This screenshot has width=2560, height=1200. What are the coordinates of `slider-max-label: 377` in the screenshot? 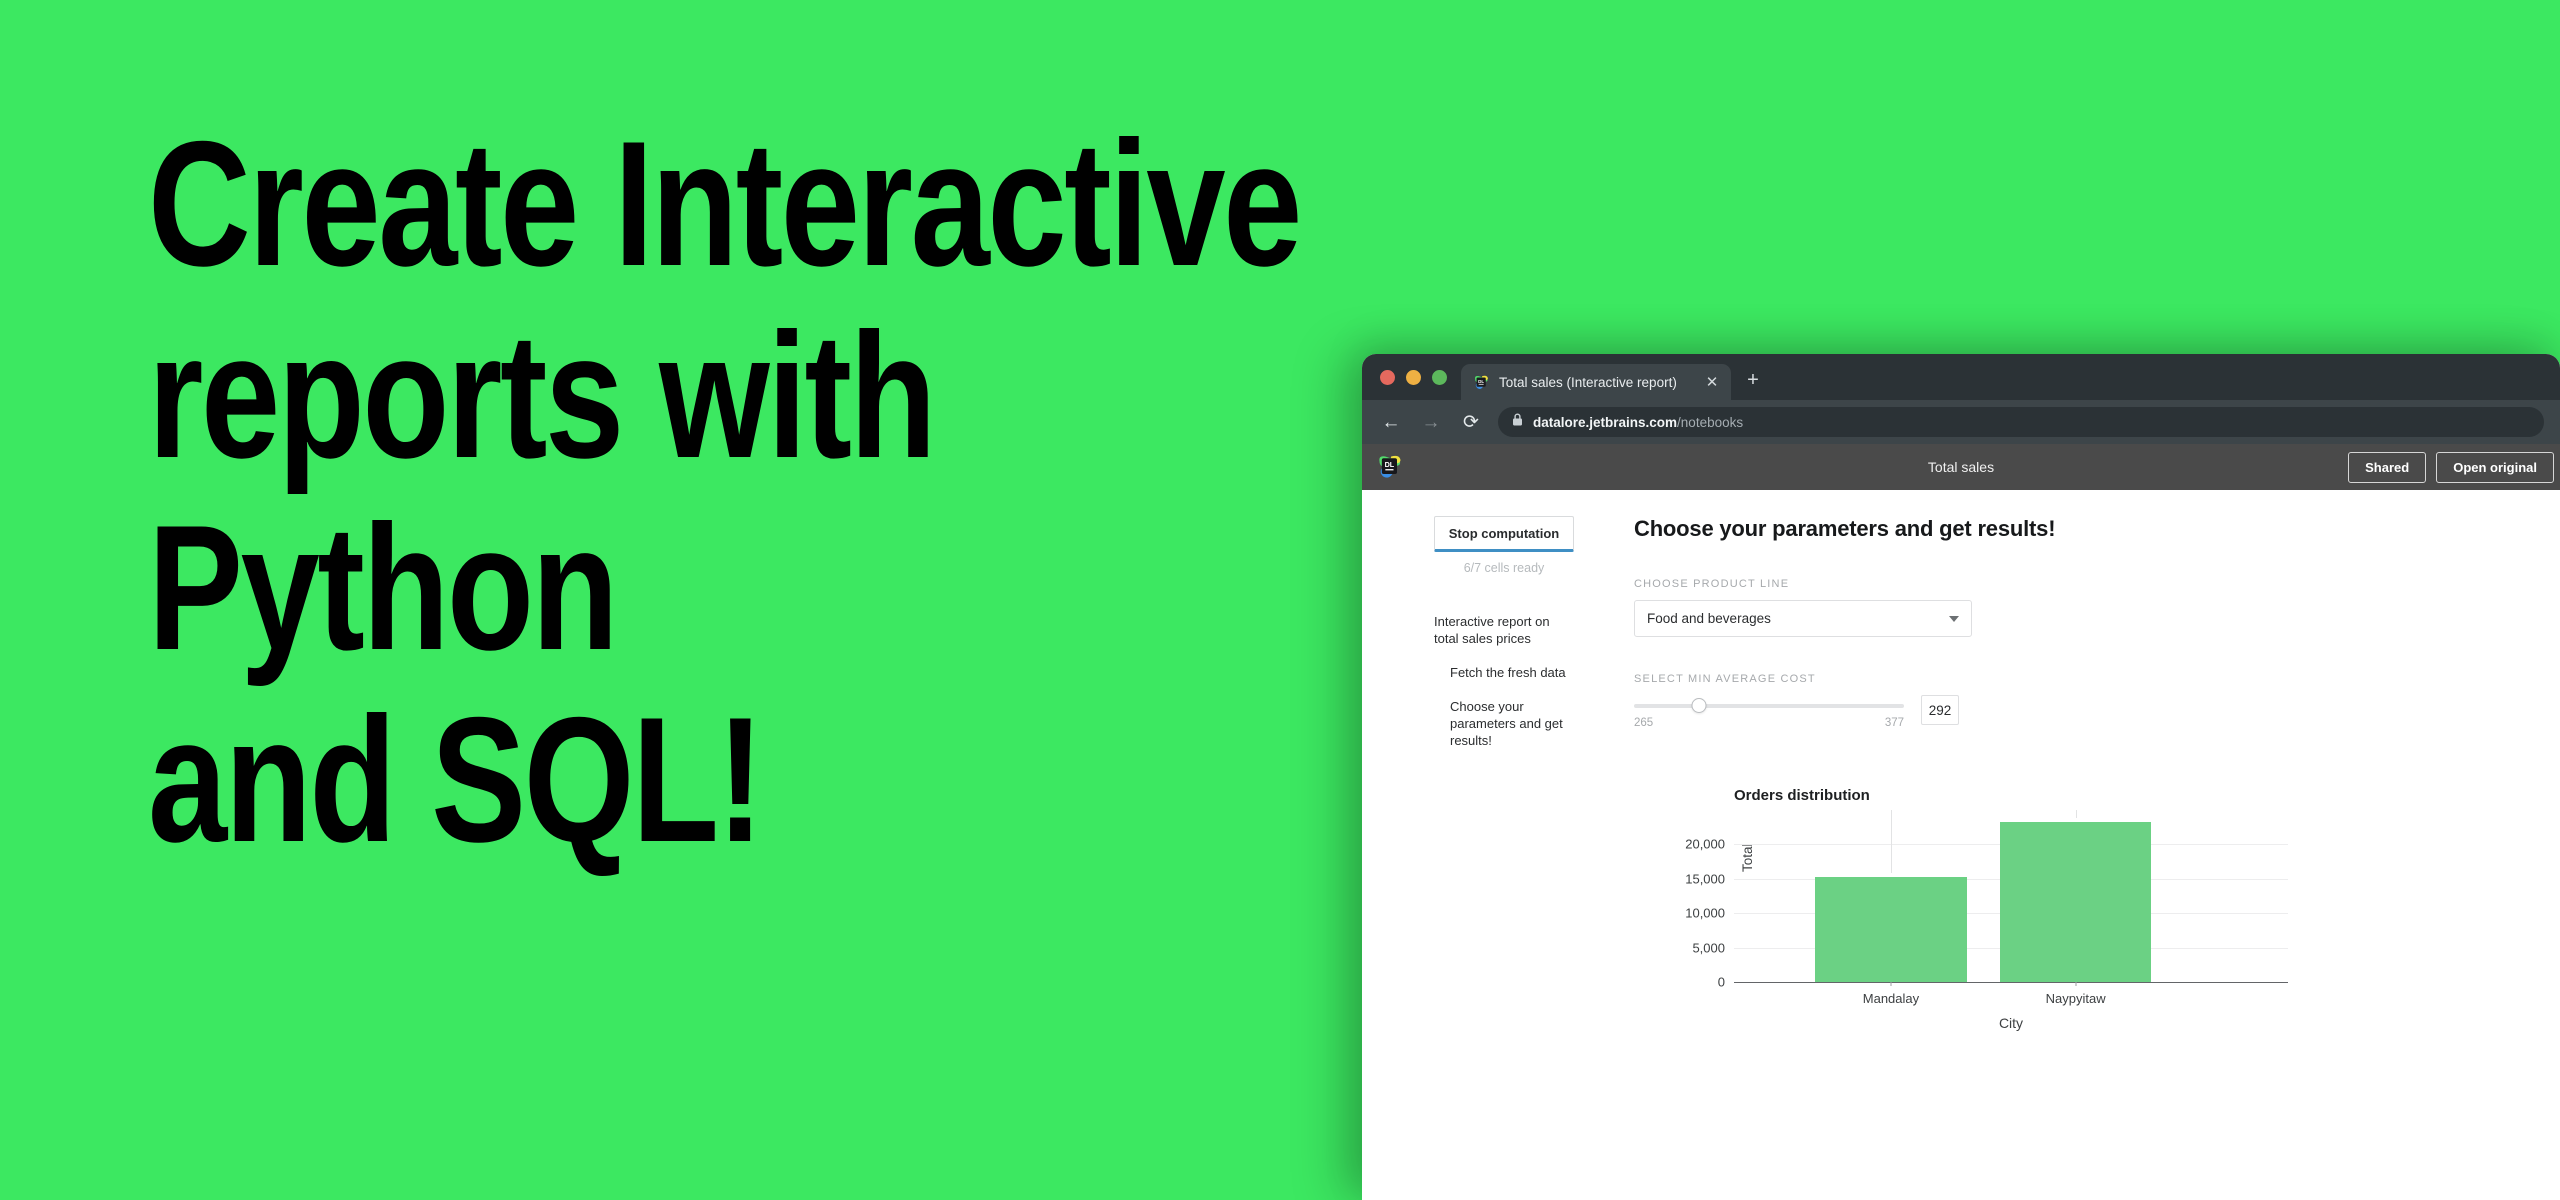 It's located at (1894, 723).